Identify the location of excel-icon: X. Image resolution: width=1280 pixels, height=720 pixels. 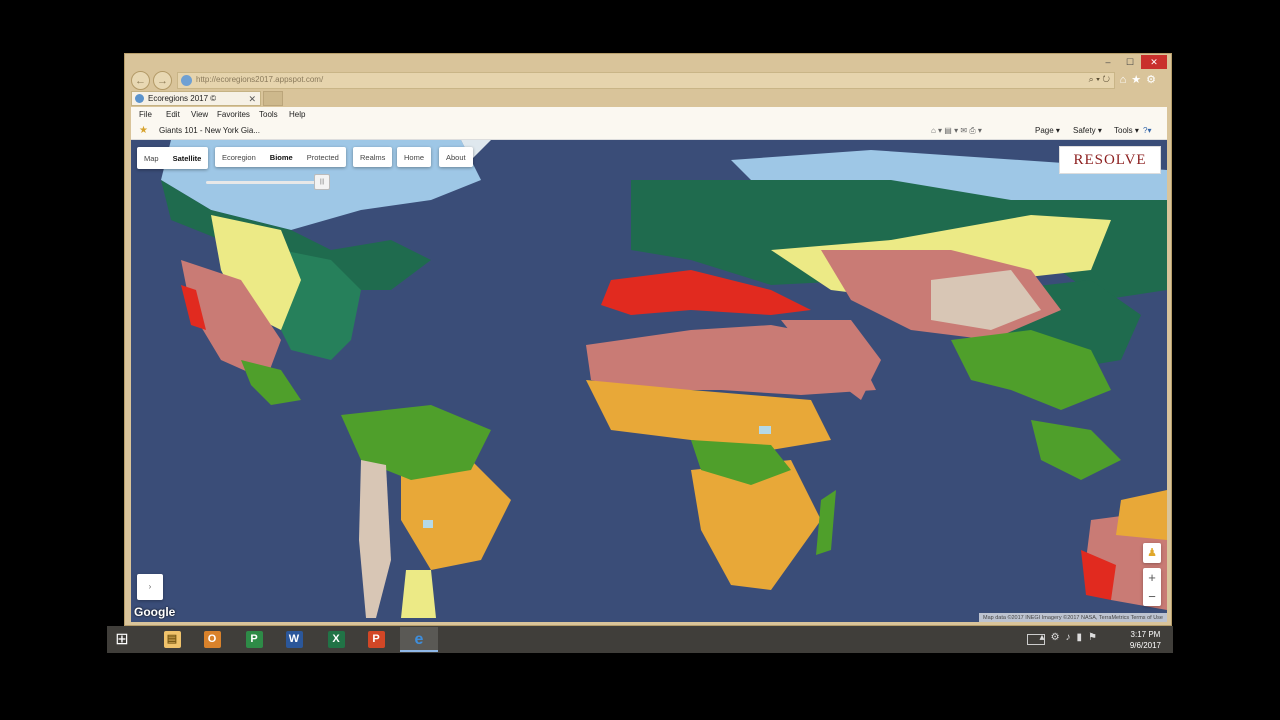
(336, 639).